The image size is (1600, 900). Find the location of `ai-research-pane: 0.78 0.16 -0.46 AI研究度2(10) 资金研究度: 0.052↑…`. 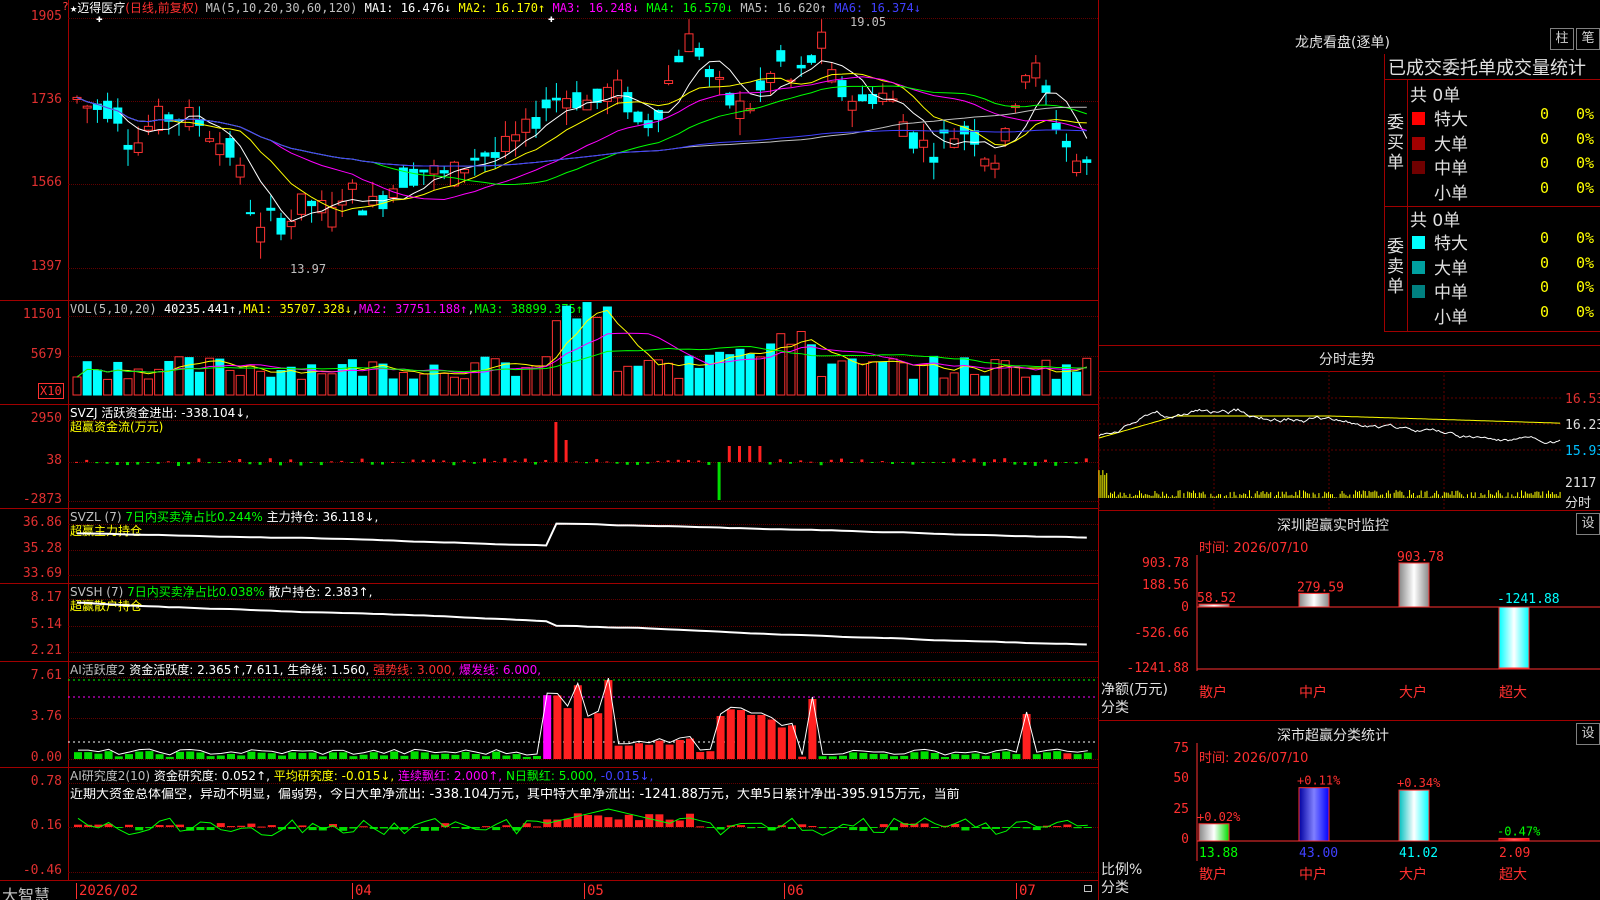

ai-research-pane: 0.78 0.16 -0.46 AI研究度2(10) 资金研究度: 0.052↑… is located at coordinates (549, 824).